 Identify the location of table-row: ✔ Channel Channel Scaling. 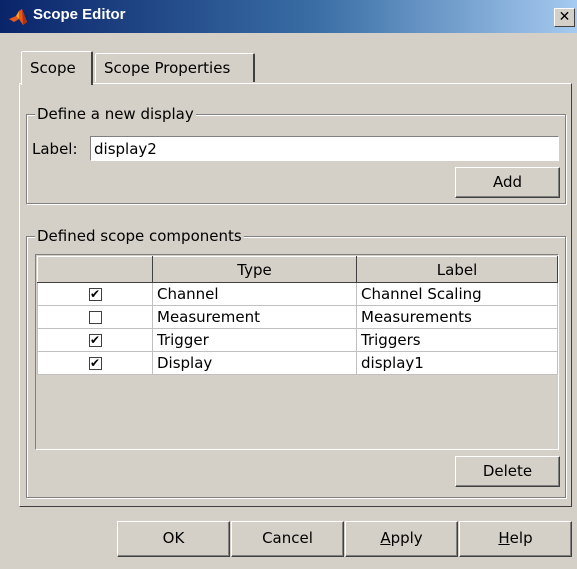
(297, 294).